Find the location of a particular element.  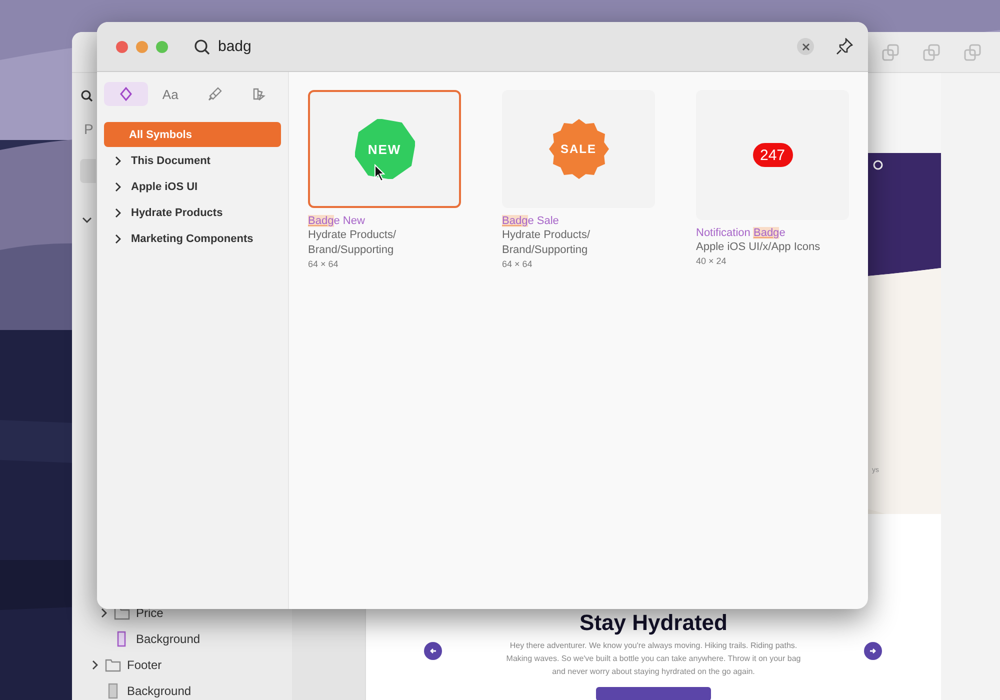

brush-icon is located at coordinates (215, 94).